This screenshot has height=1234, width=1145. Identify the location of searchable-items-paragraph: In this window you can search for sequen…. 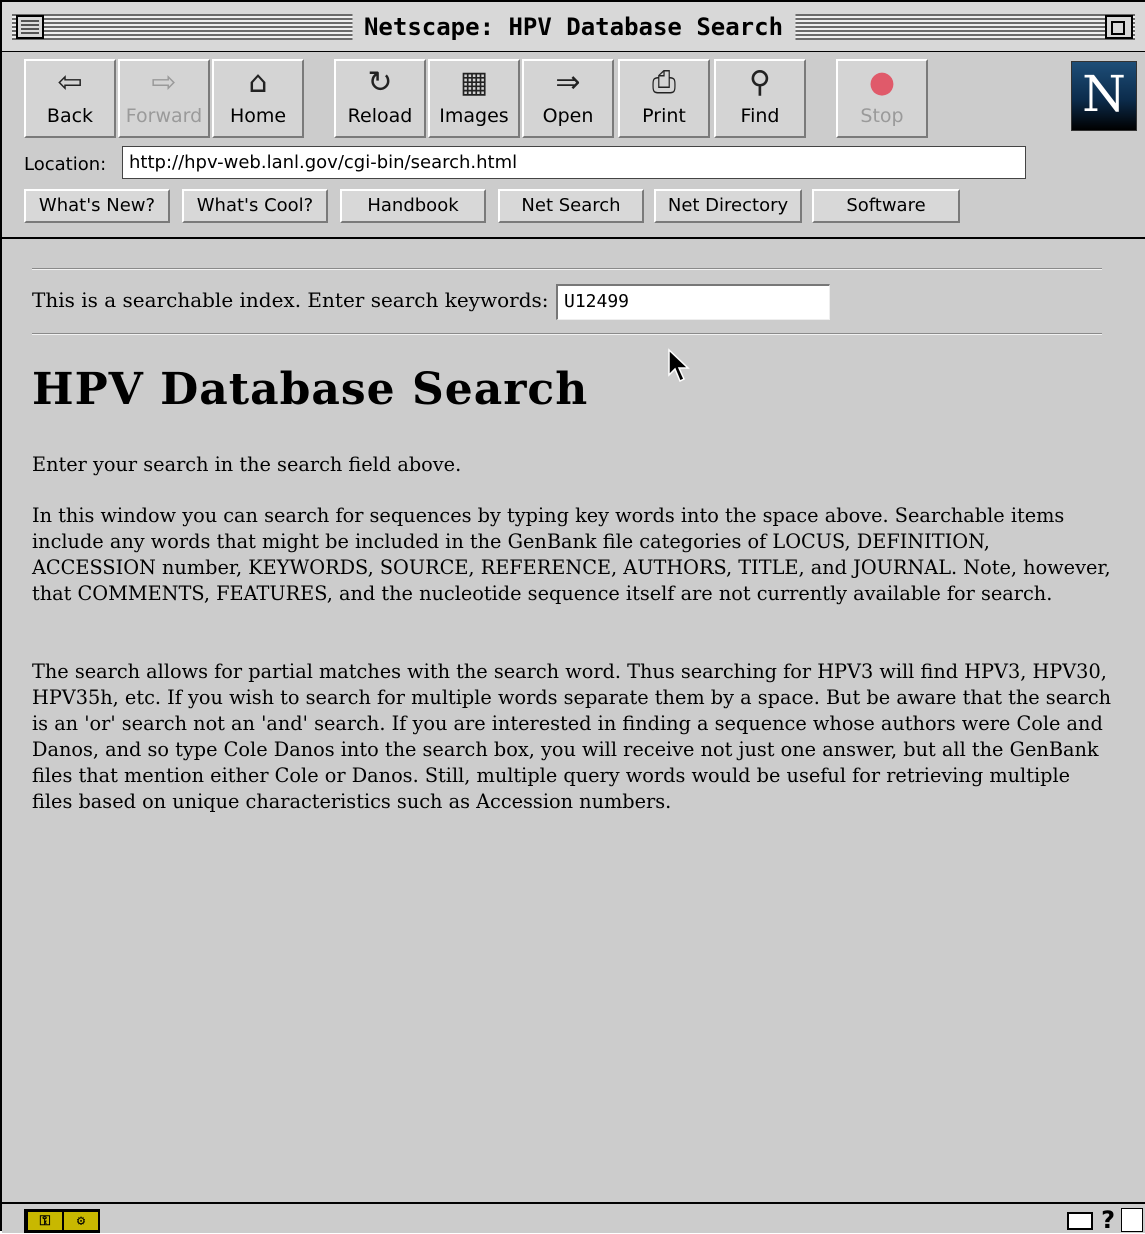
(571, 554).